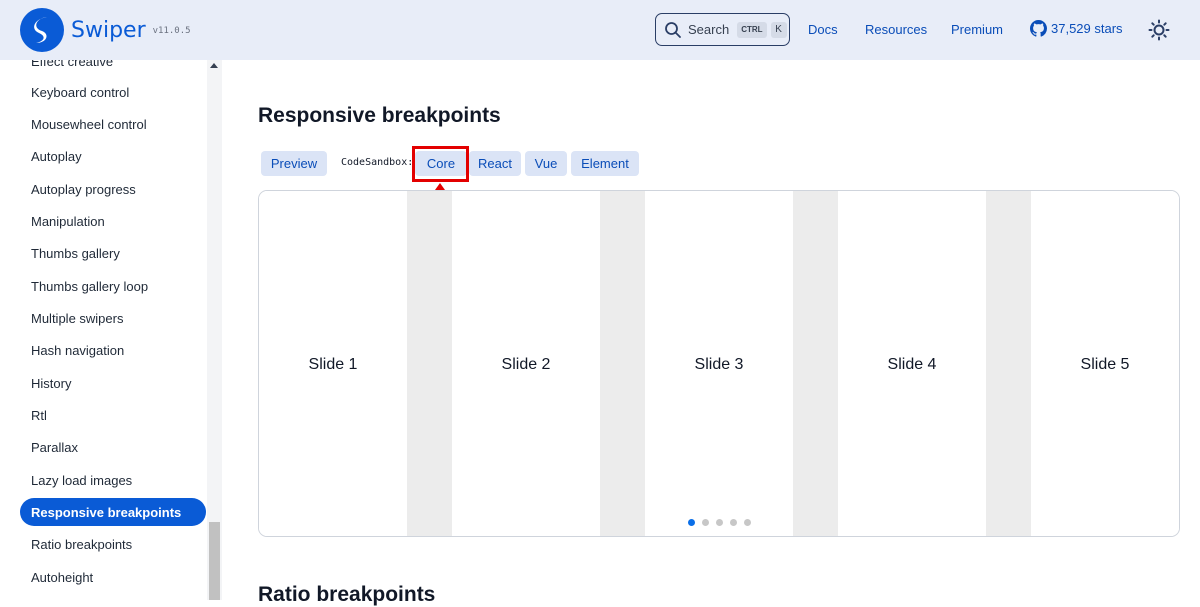 The image size is (1200, 607). Describe the element at coordinates (113, 577) in the screenshot. I see `sidebar-item-autoheight: Autoheight` at that location.